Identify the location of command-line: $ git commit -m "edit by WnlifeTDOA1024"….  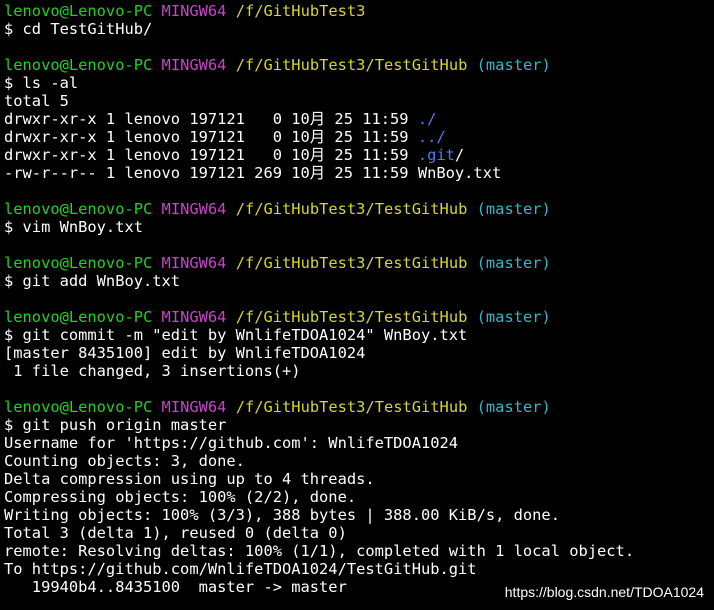
(236, 335).